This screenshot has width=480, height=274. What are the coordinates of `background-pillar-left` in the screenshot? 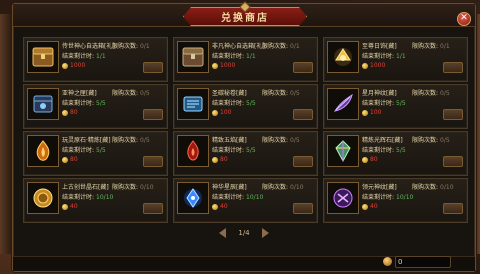 It's located at (6, 134).